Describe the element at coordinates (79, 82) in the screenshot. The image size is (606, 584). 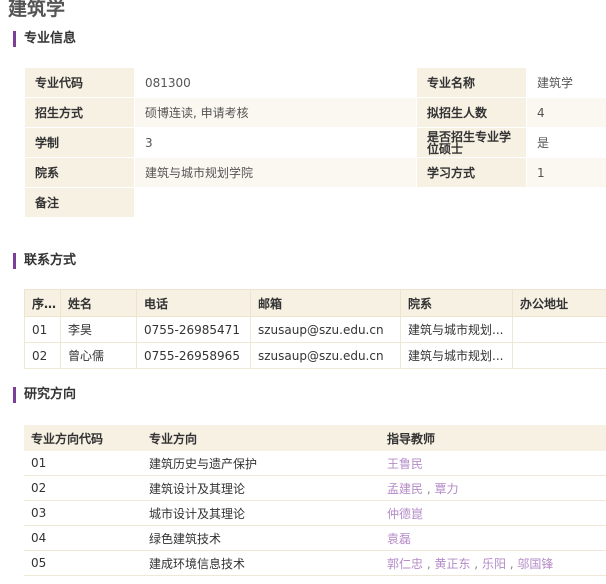
I see `info-label: 专业代码` at that location.